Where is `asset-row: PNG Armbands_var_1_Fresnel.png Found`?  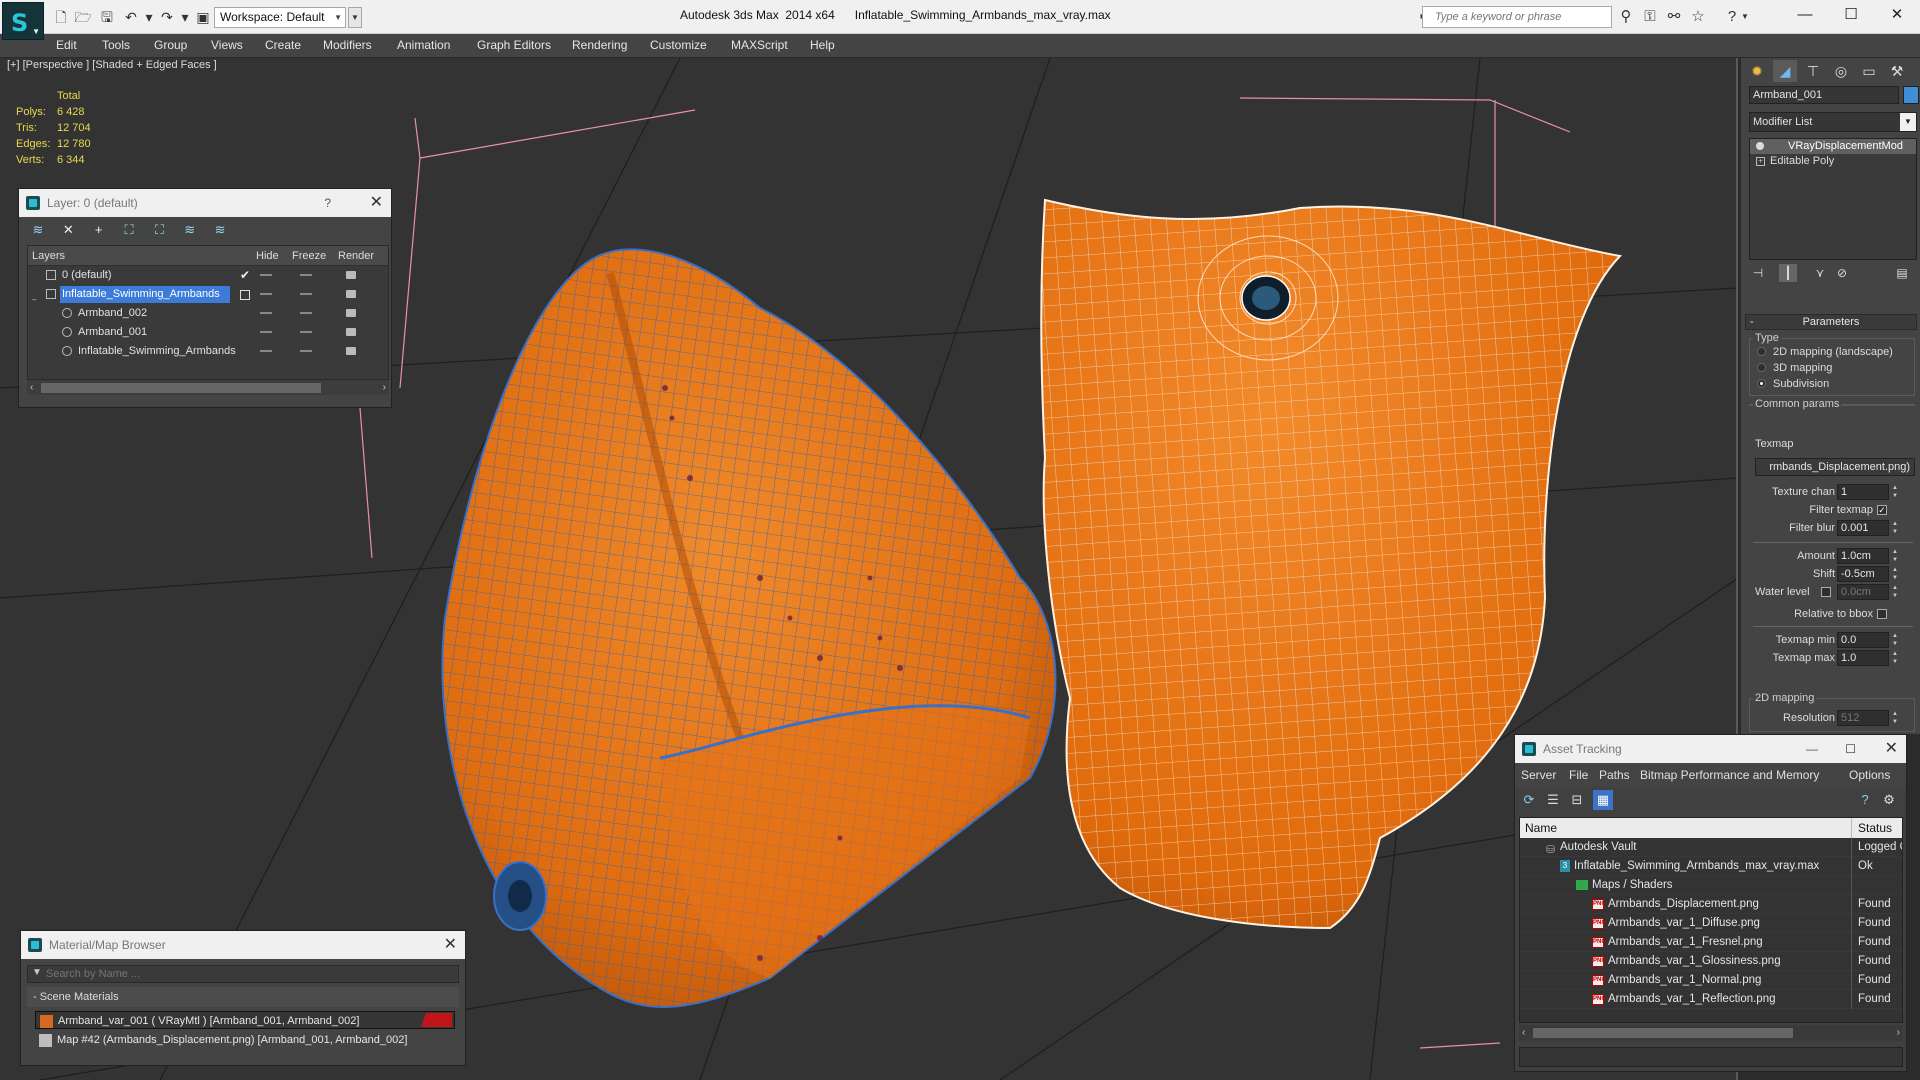
asset-row: PNG Armbands_var_1_Fresnel.png Found is located at coordinates (1711, 942).